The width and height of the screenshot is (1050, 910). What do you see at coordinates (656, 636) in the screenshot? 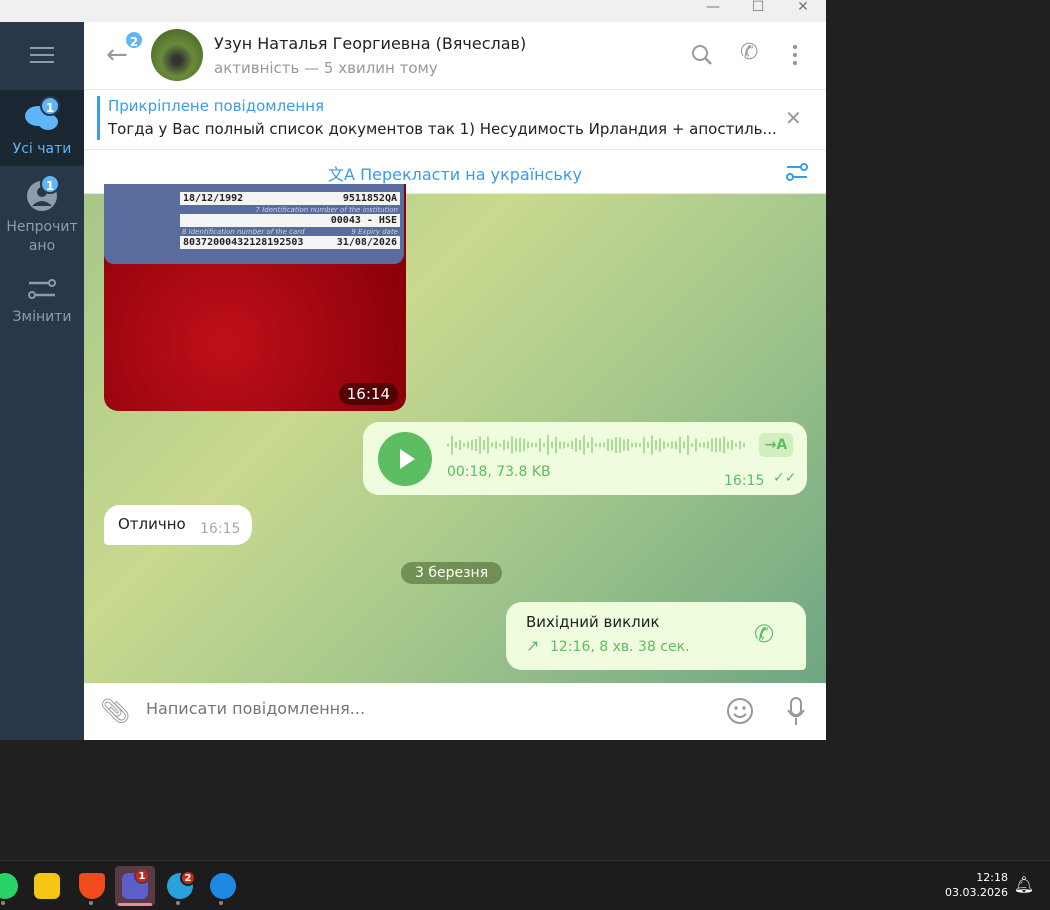
I see `call-message: Вихідний виклик ↗ 12:16, 8 хв. 38 сек. ✆` at bounding box center [656, 636].